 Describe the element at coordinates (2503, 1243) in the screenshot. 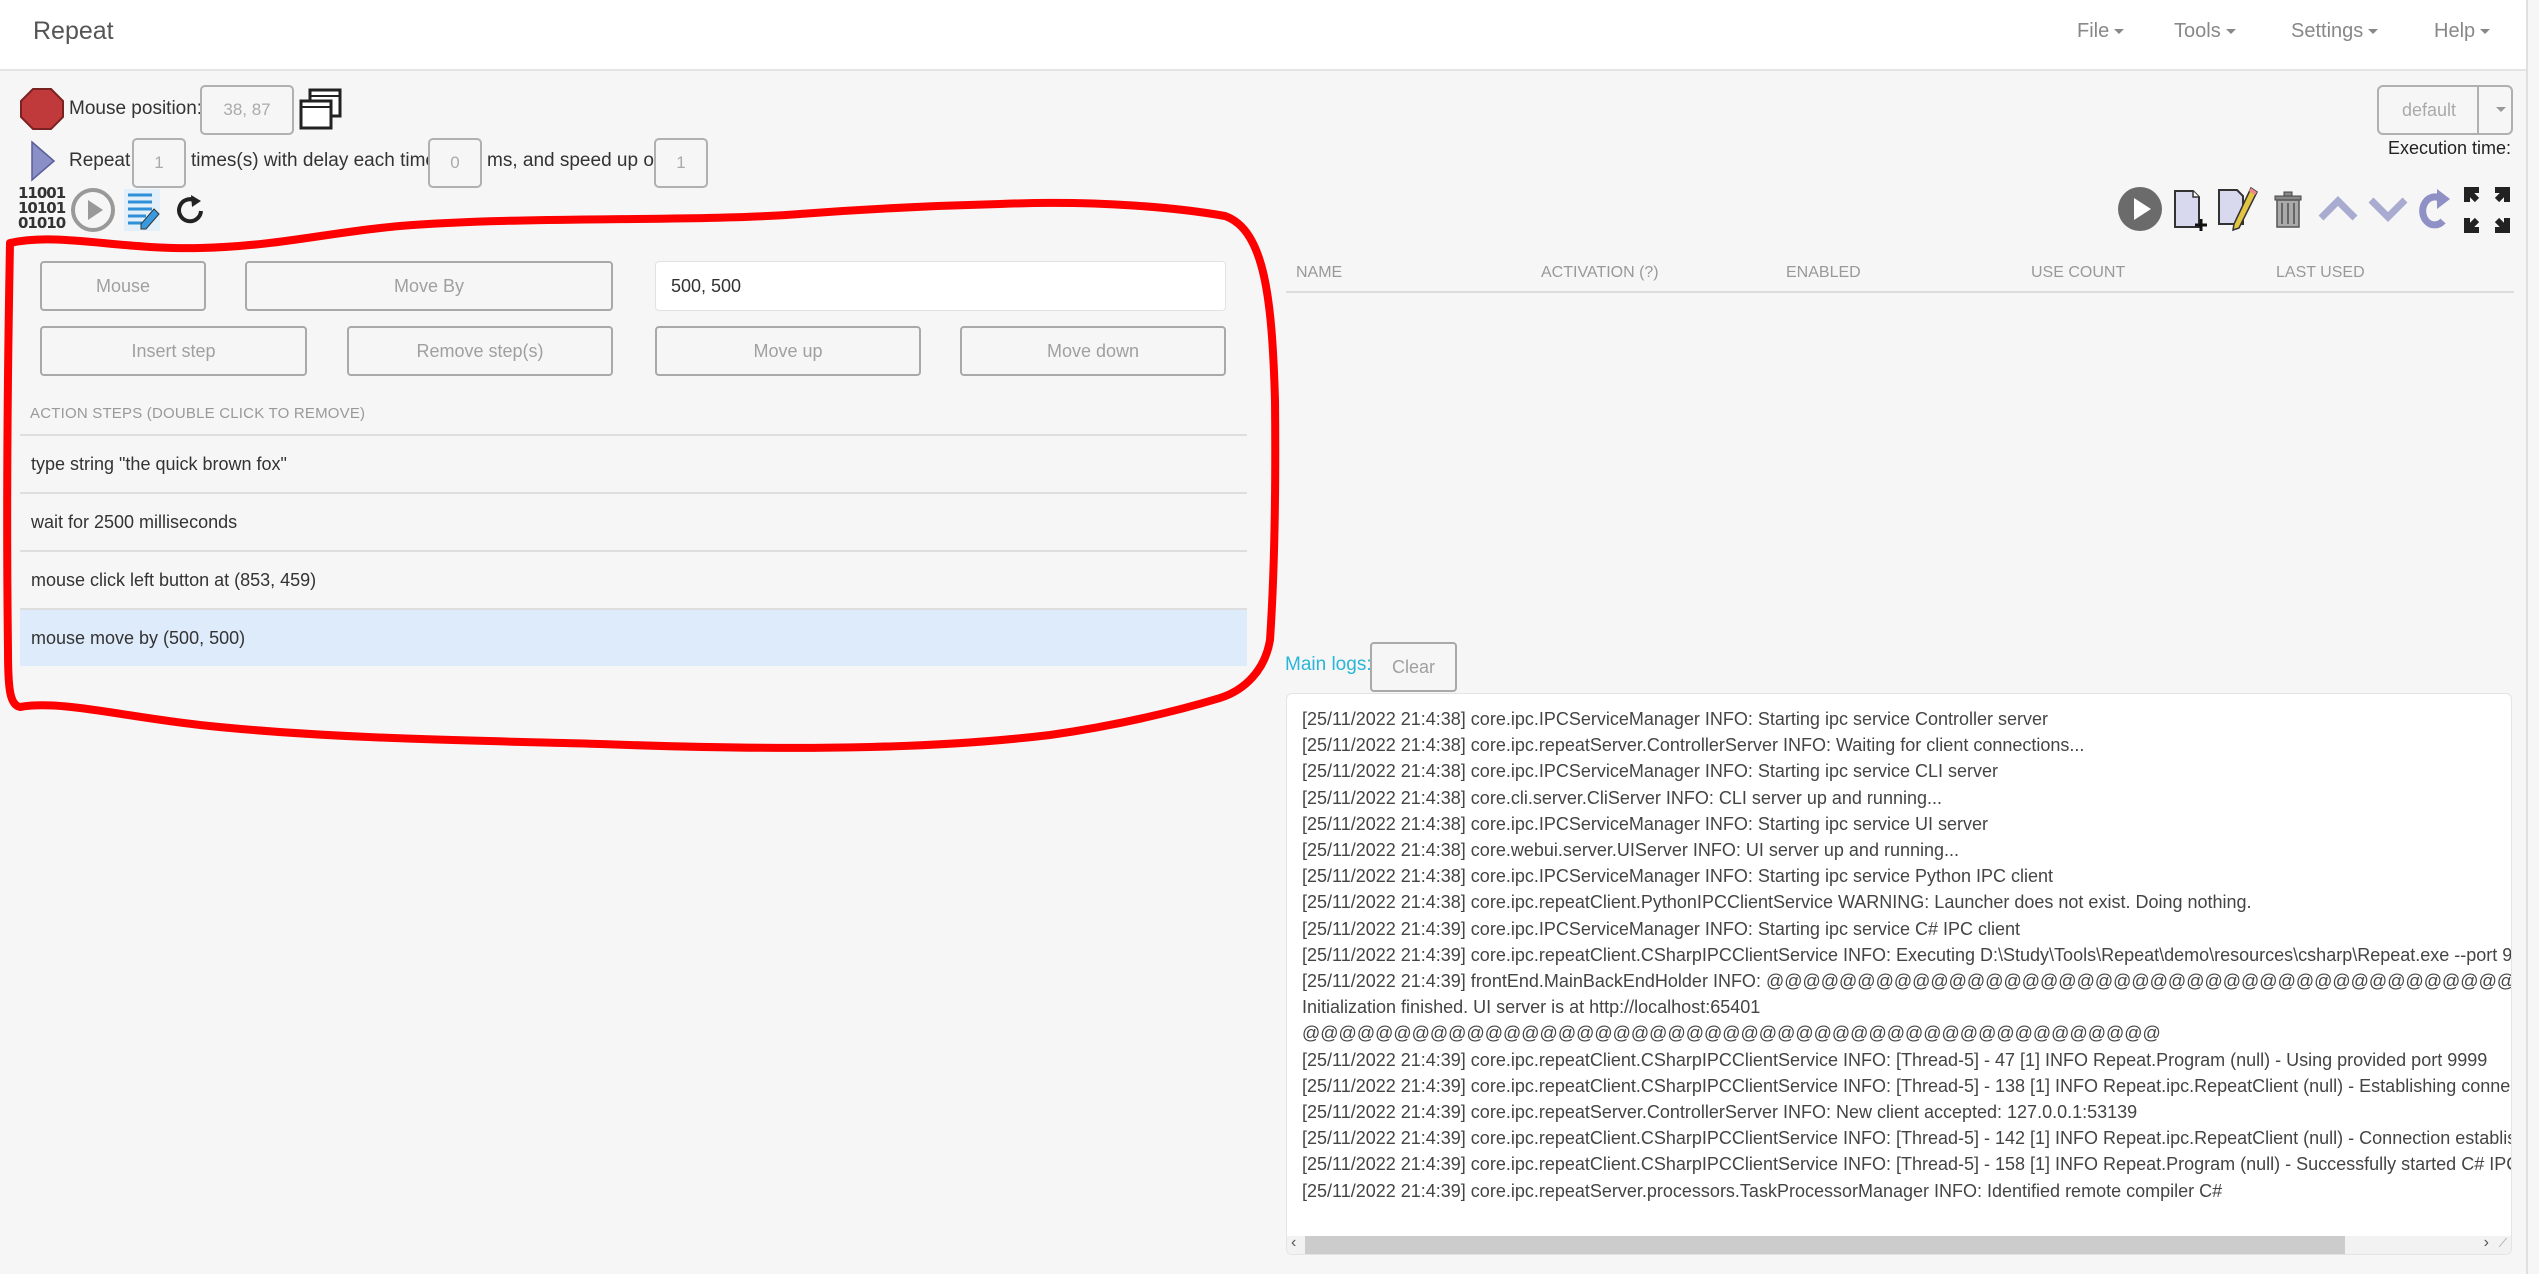

I see `resize-grip-icon: ⟋` at that location.